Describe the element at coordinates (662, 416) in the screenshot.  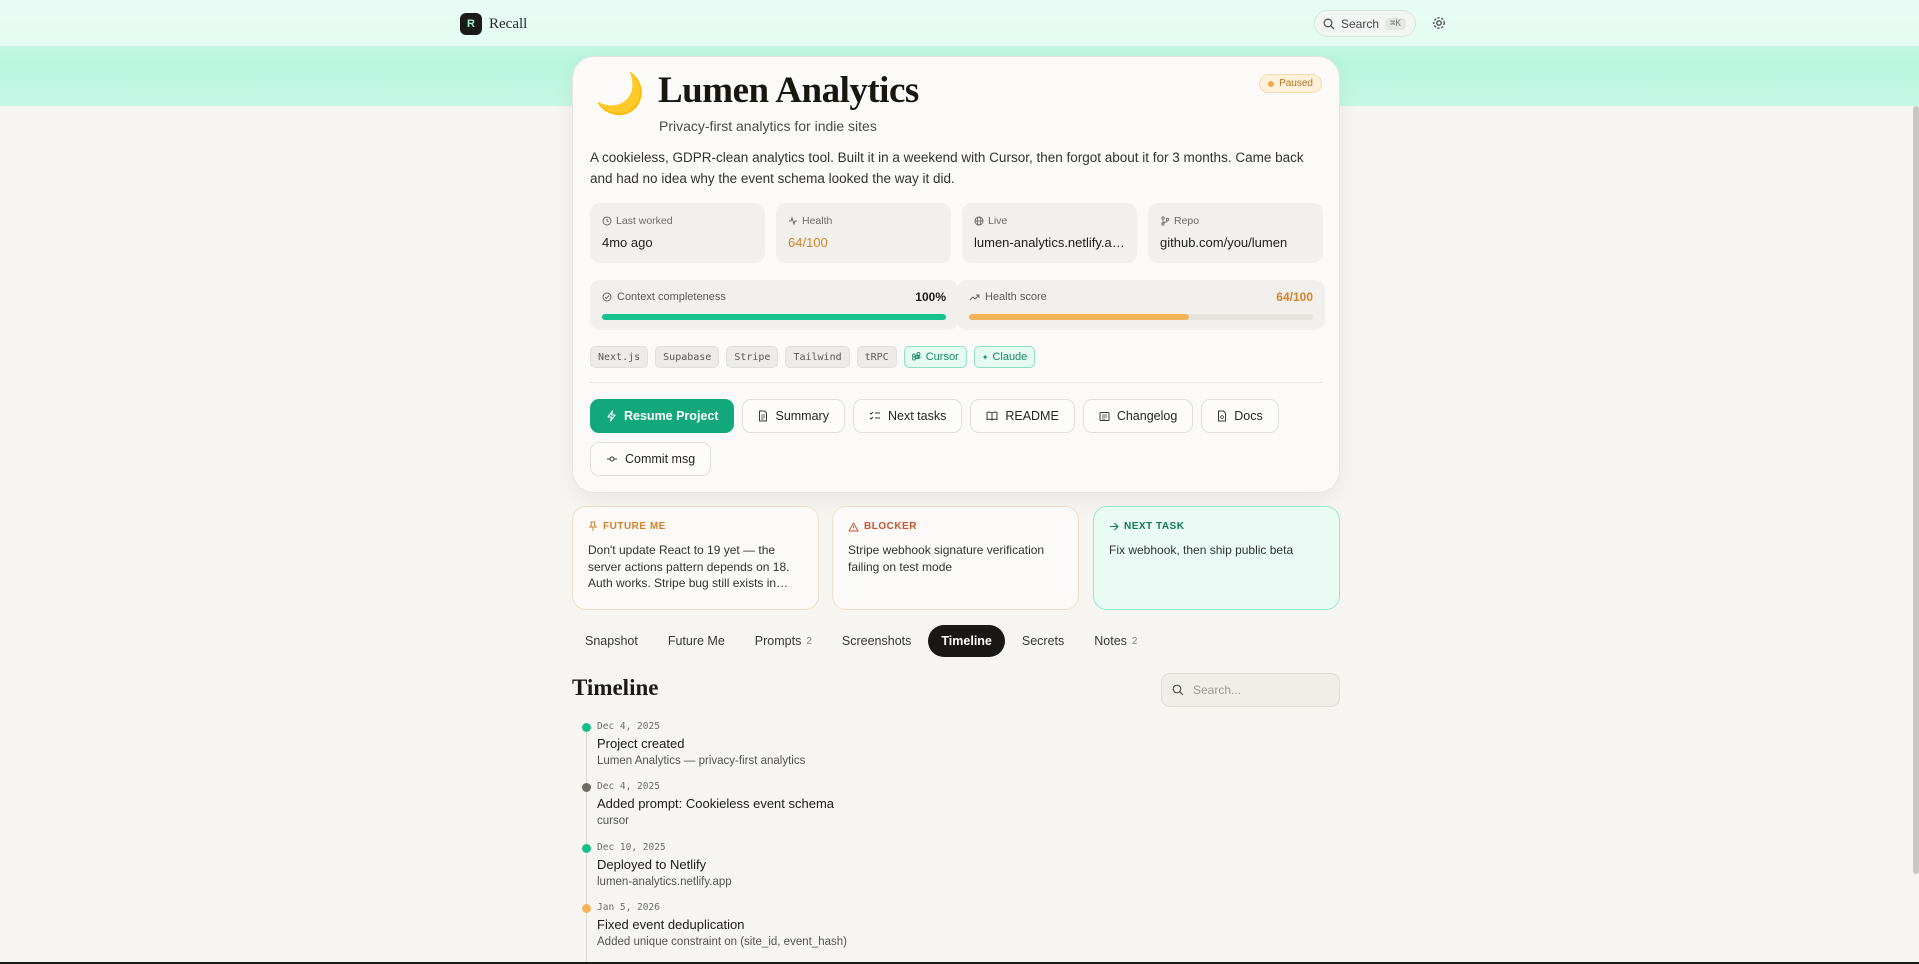
I see `resume-project-button: Resume Project` at that location.